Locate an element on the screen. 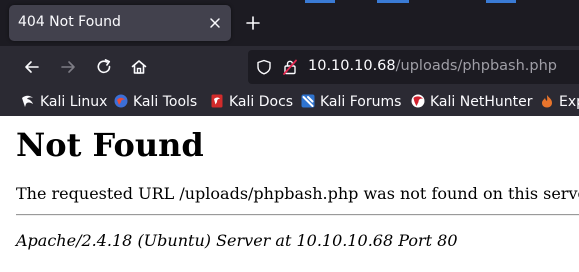 Image resolution: width=579 pixels, height=272 pixels. bookmark-kali-docs: Kali Docs is located at coordinates (251, 102).